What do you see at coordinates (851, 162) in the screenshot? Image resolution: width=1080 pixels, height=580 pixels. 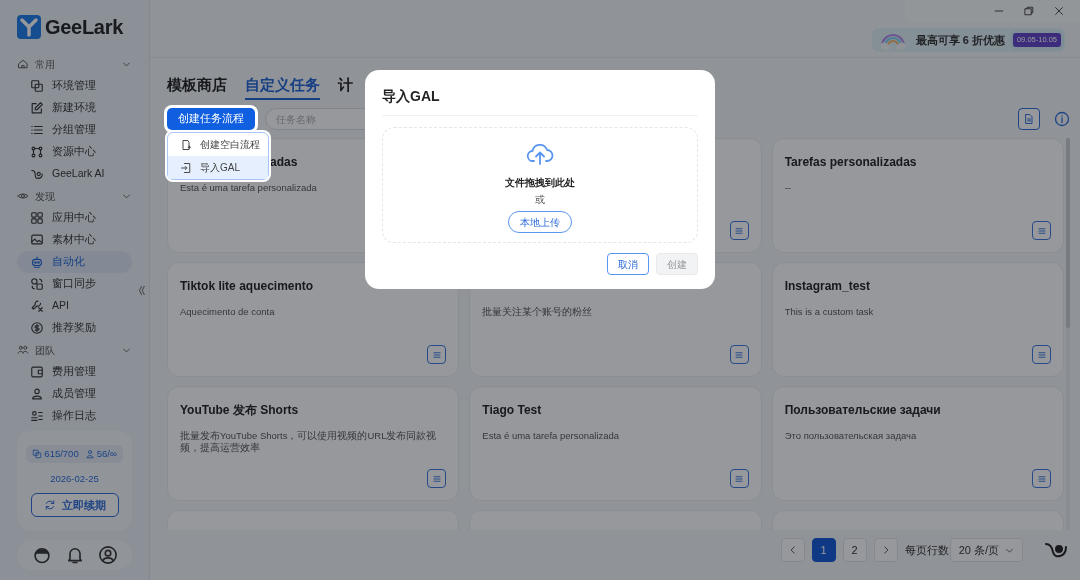 I see `card-title: Tarefas personalizadas` at bounding box center [851, 162].